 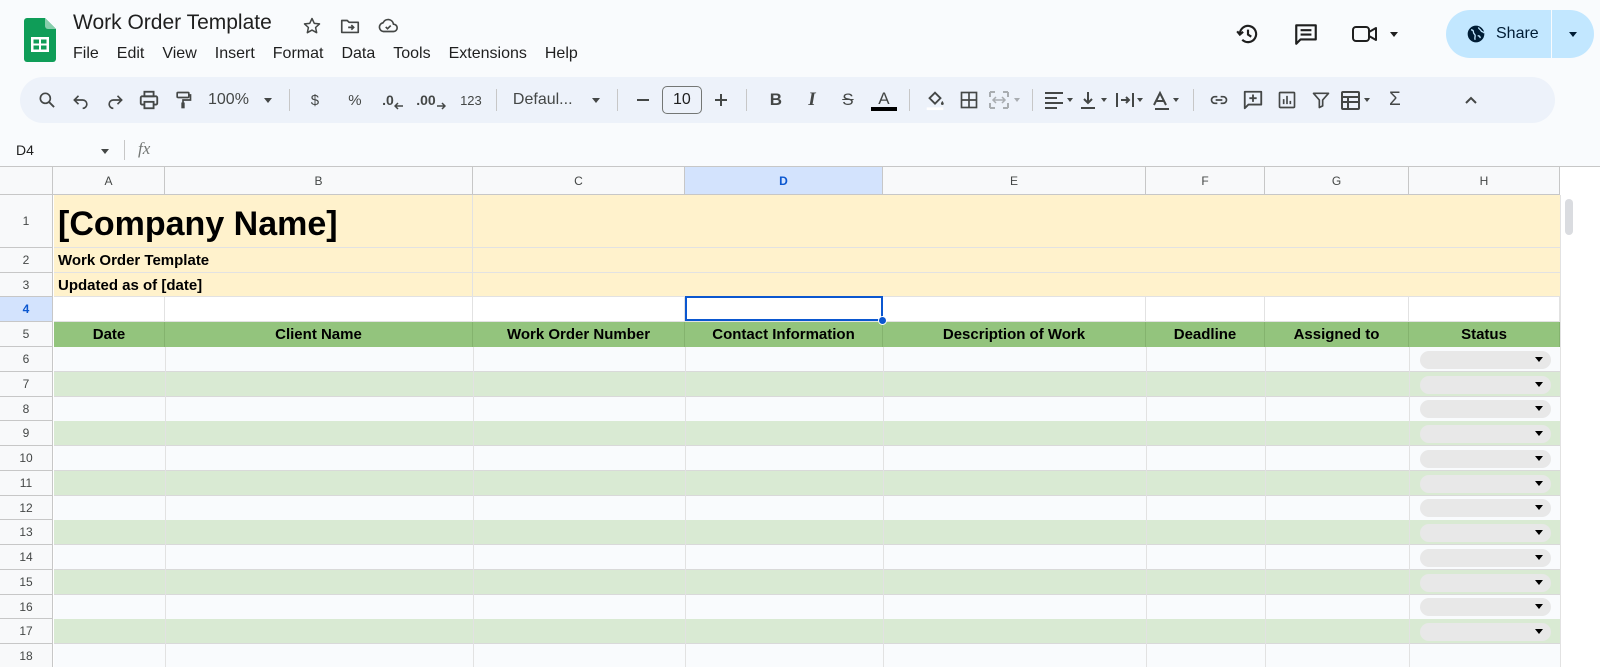 I want to click on column-header-h: H, so click(x=1484, y=181).